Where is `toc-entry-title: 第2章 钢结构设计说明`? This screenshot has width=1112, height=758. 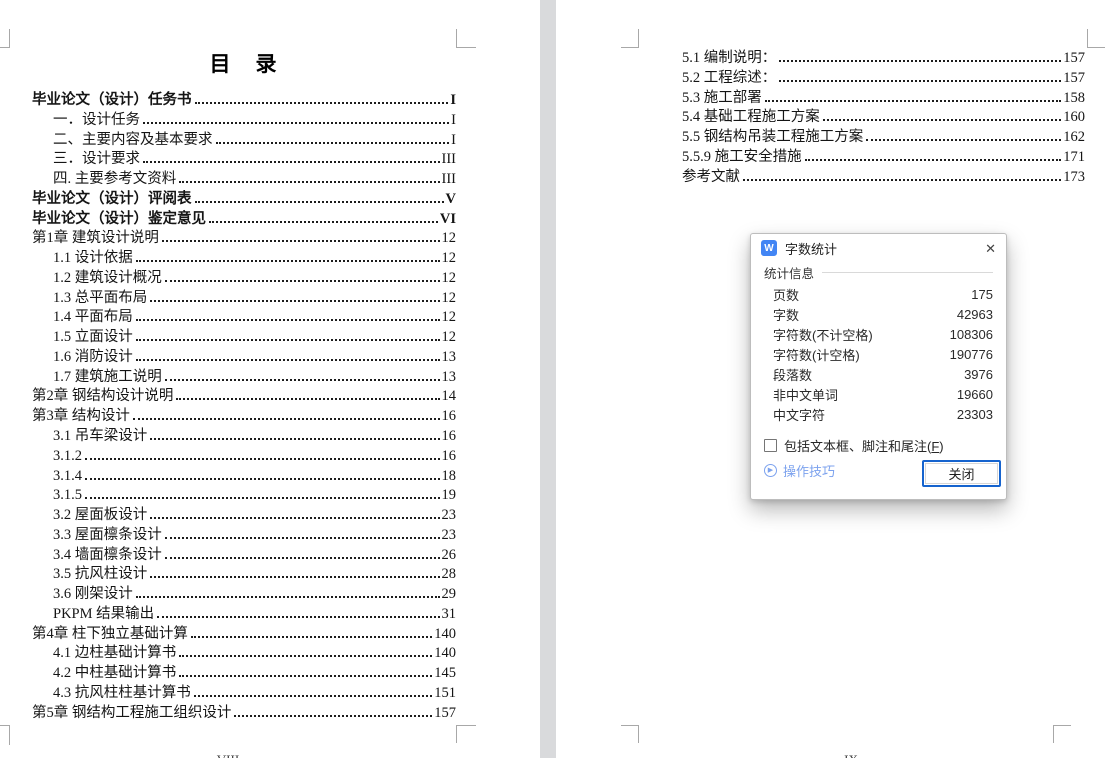
toc-entry-title: 第2章 钢结构设计说明 is located at coordinates (103, 396).